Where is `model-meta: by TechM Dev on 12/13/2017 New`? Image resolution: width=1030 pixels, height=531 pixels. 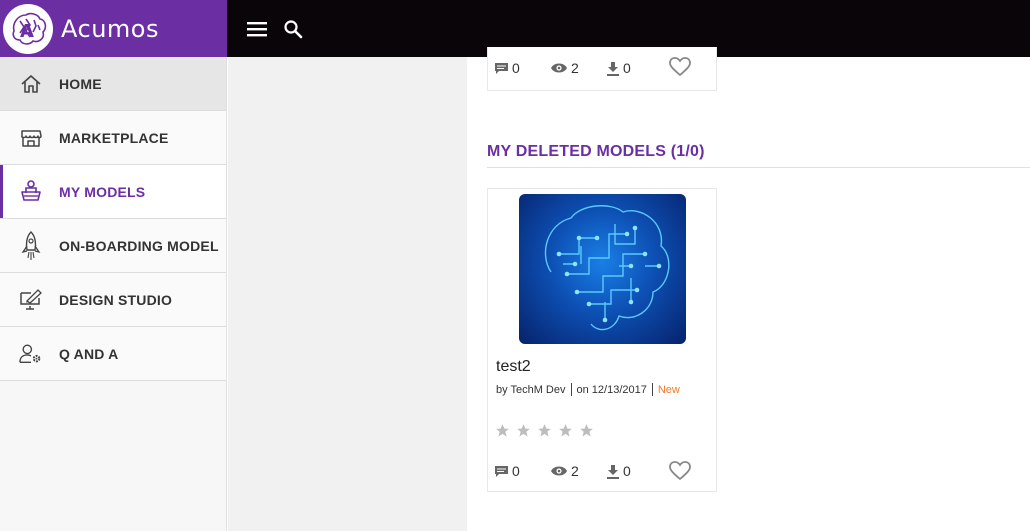 model-meta: by TechM Dev on 12/13/2017 New is located at coordinates (588, 389).